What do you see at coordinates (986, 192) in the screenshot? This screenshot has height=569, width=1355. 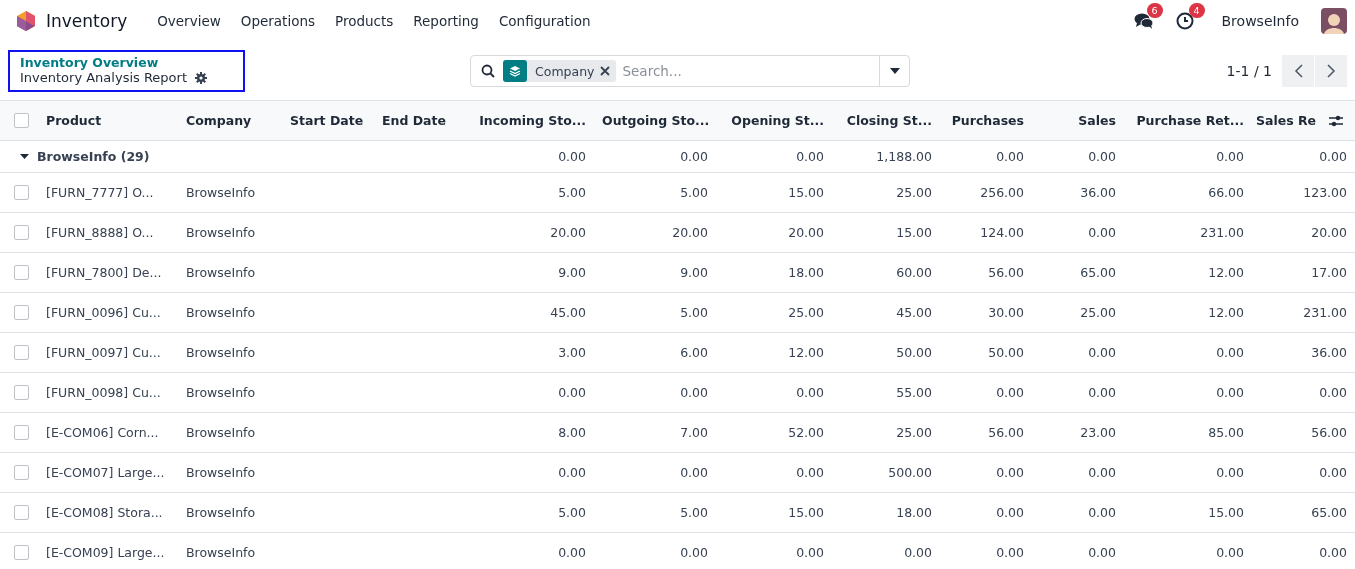 I see `number-cell: 256.00` at bounding box center [986, 192].